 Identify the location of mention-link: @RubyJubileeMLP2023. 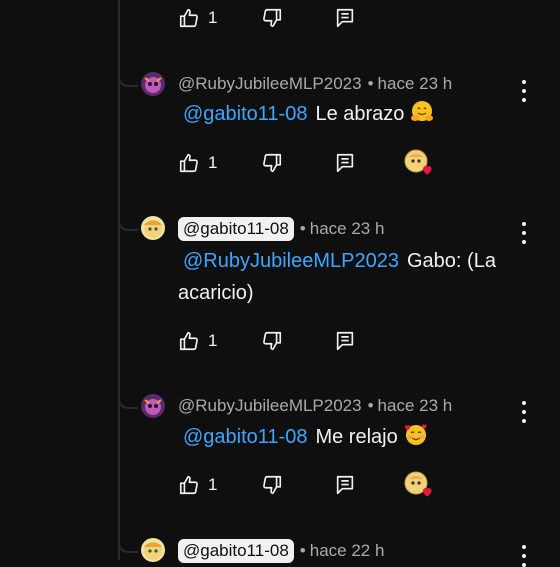
(291, 261).